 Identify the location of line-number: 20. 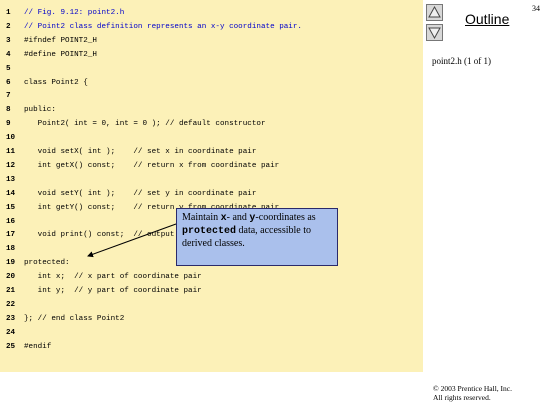
(11, 277).